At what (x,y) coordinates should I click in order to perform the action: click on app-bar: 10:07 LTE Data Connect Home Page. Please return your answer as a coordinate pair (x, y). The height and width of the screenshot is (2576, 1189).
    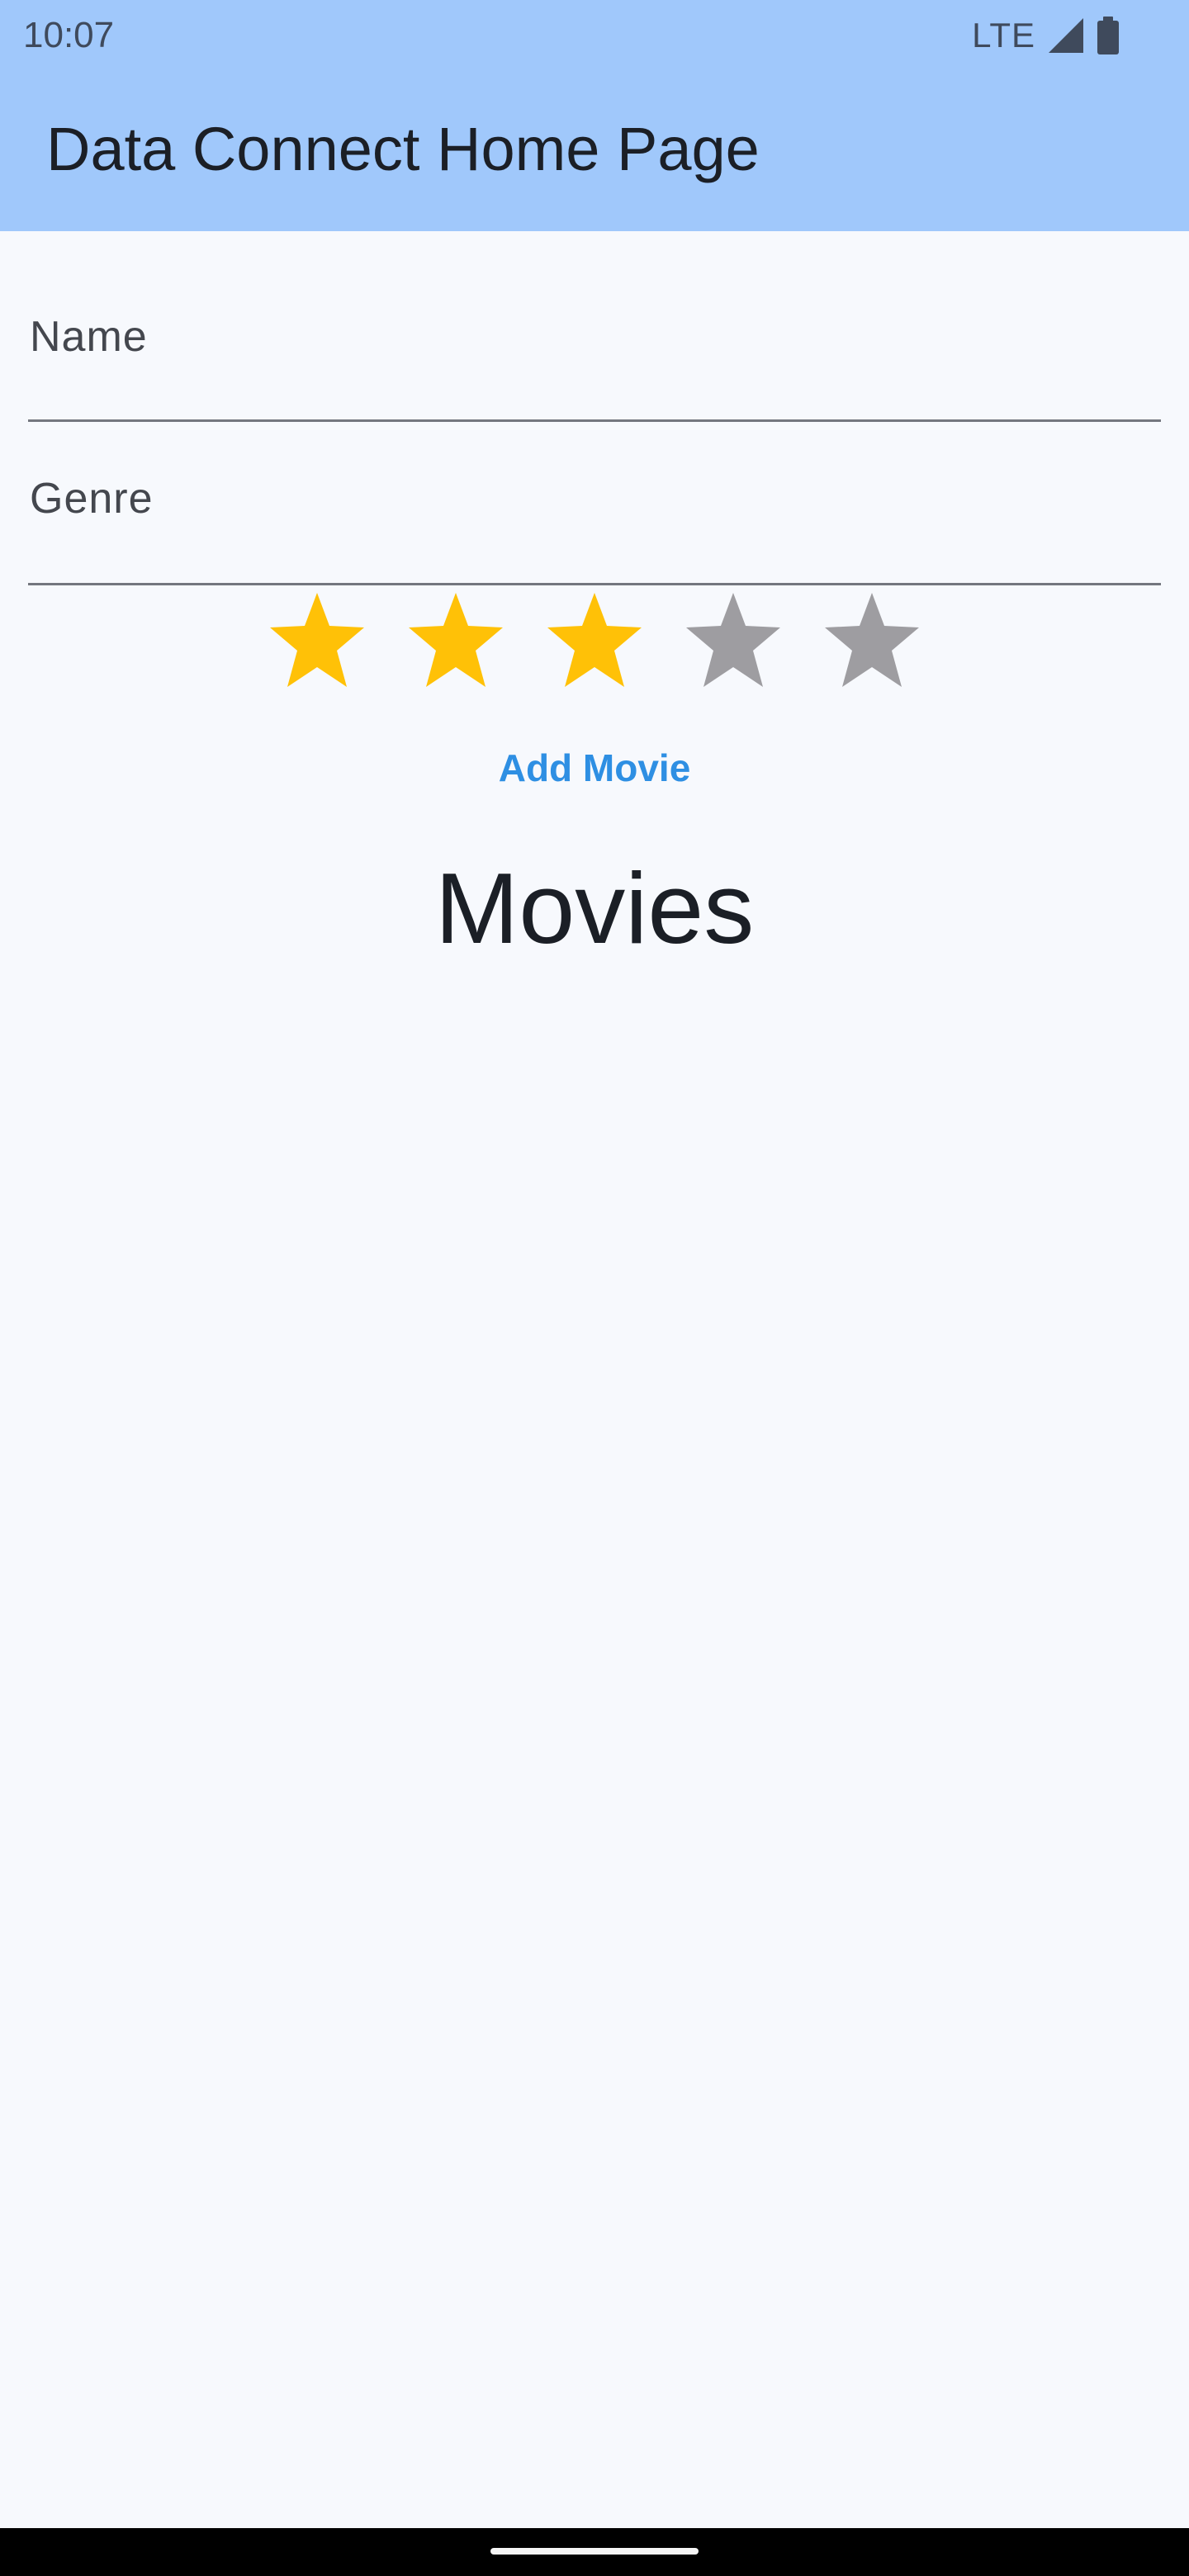
    Looking at the image, I should click on (594, 115).